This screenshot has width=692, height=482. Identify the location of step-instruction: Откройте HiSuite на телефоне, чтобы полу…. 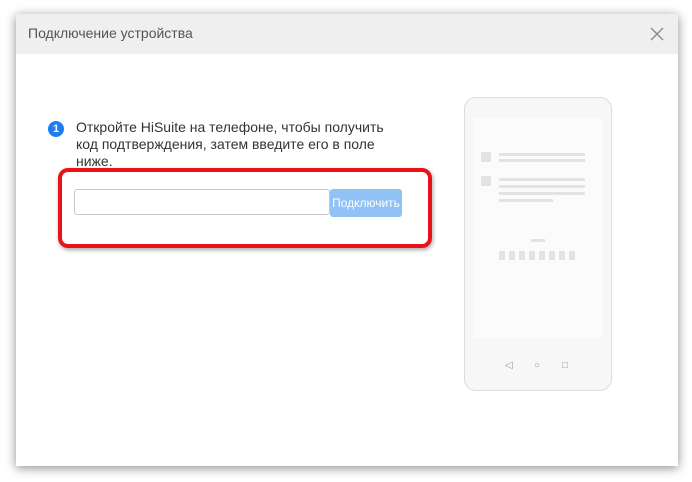
(230, 144).